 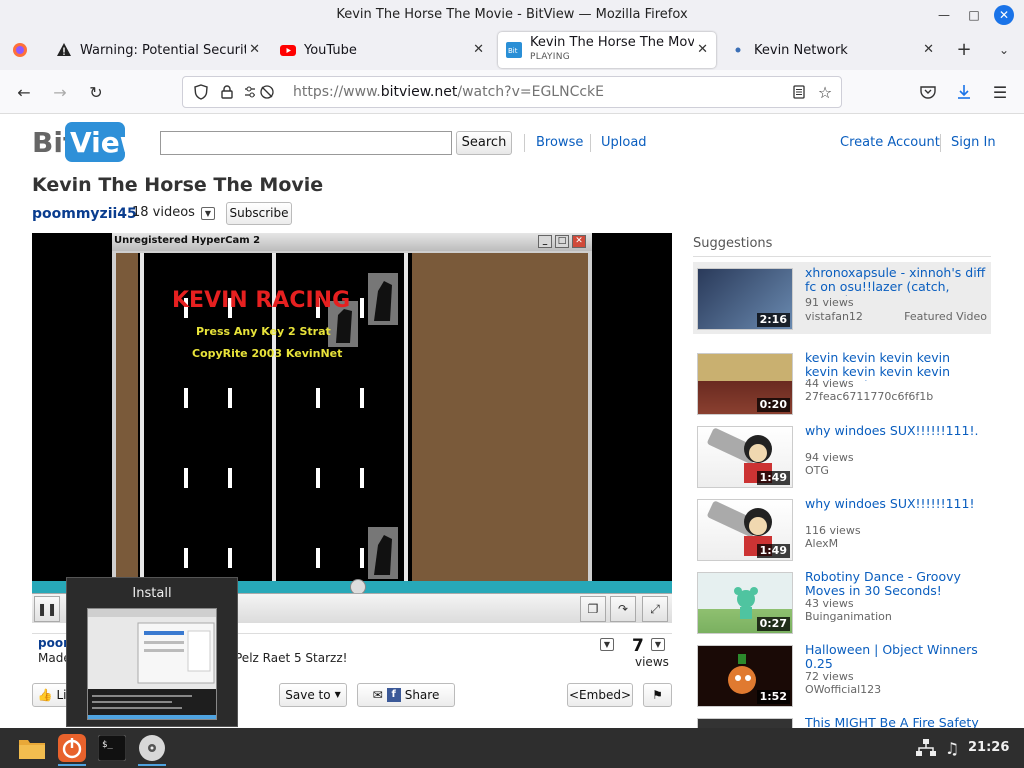 I want to click on videos-count-label: 18 videos, so click(x=163, y=212).